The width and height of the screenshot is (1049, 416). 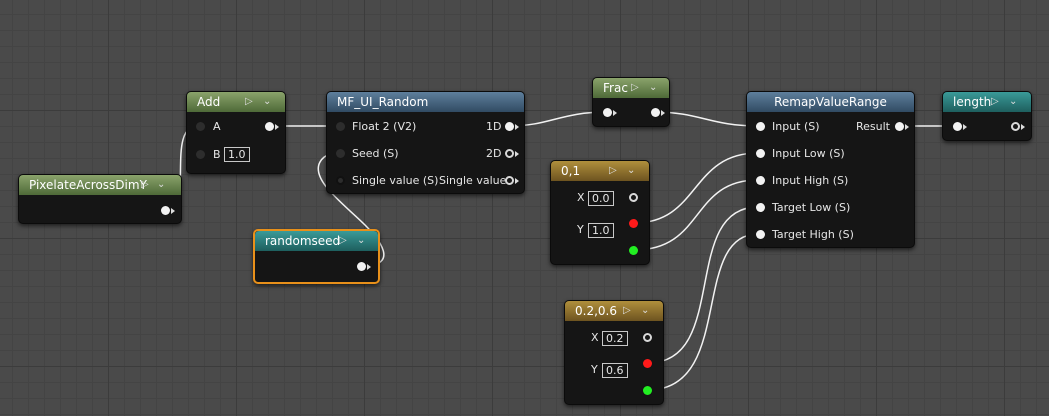 What do you see at coordinates (615, 338) in the screenshot?
I see `x-value-field: 0.2` at bounding box center [615, 338].